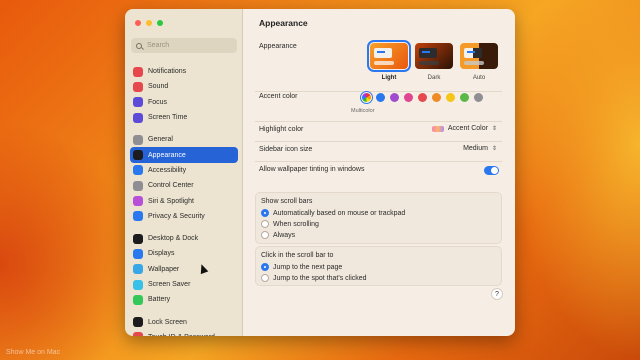  Describe the element at coordinates (308, 267) in the screenshot. I see `radio-label: Jump to the next page` at that location.